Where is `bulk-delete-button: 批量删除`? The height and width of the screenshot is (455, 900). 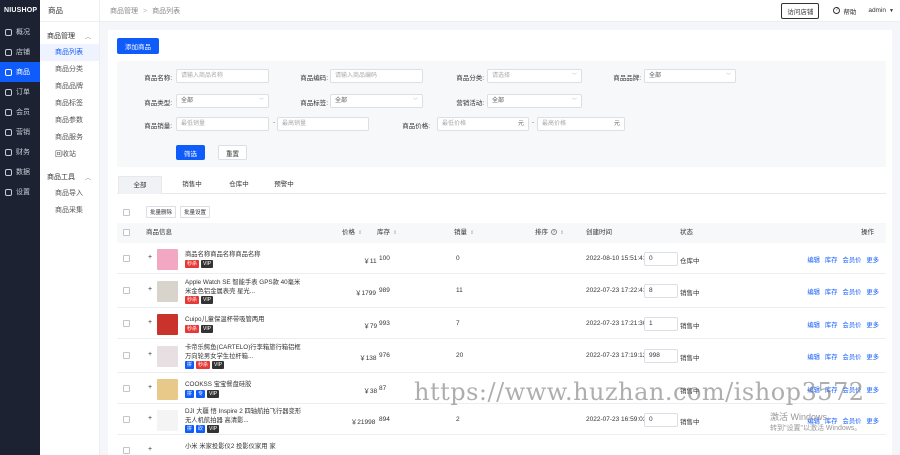 bulk-delete-button: 批量删除 is located at coordinates (161, 212).